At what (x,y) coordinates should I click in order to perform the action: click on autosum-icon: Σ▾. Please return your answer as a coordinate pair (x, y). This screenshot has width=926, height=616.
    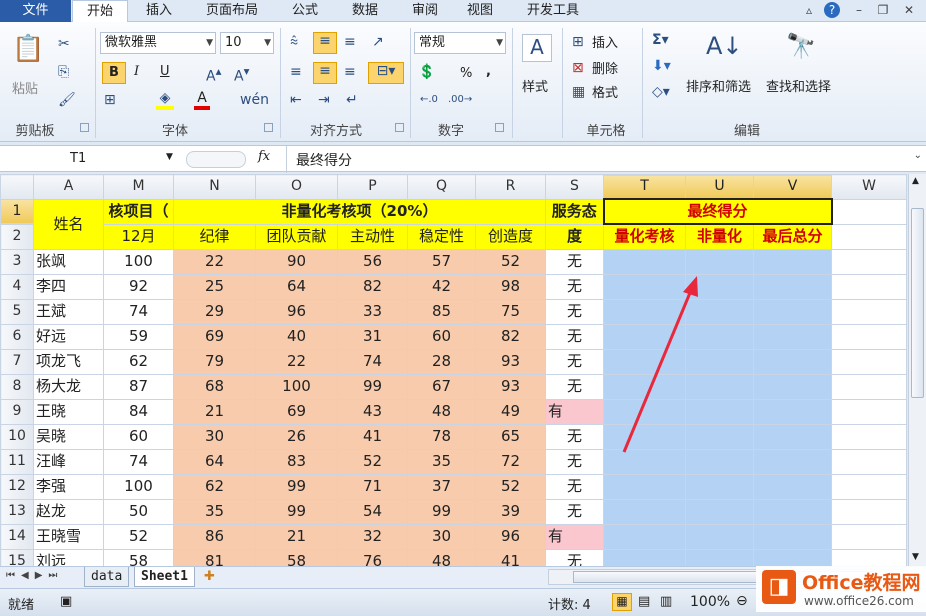
    Looking at the image, I should click on (660, 40).